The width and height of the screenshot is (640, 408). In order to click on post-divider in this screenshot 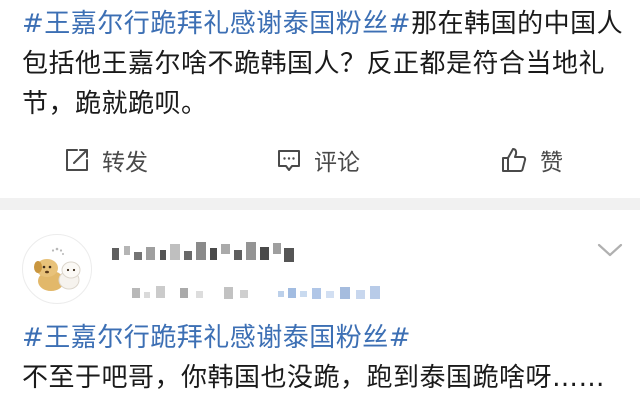, I will do `click(320, 204)`.